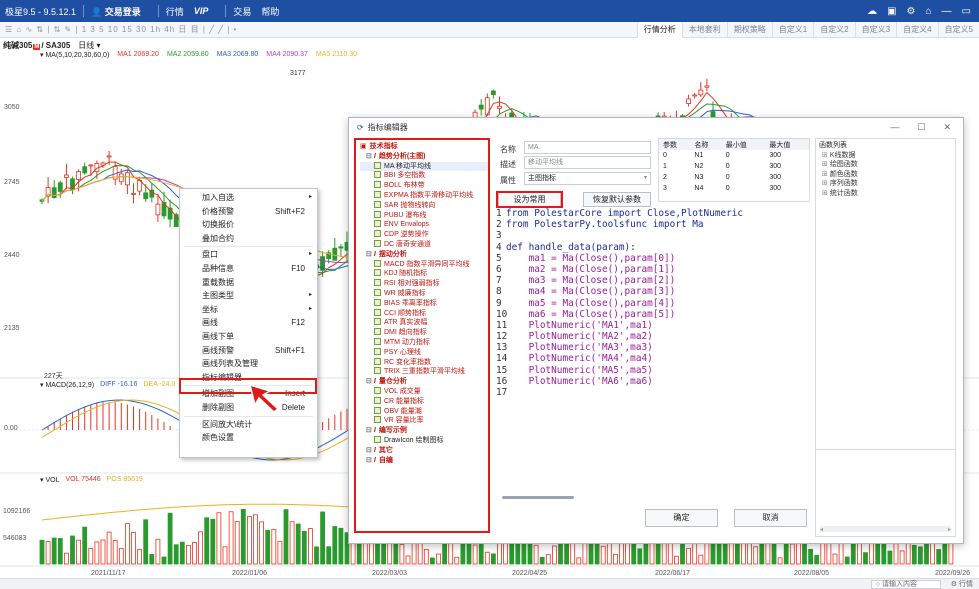  Describe the element at coordinates (424, 147) in the screenshot. I see `tree-root: ▣ 技术指标` at that location.